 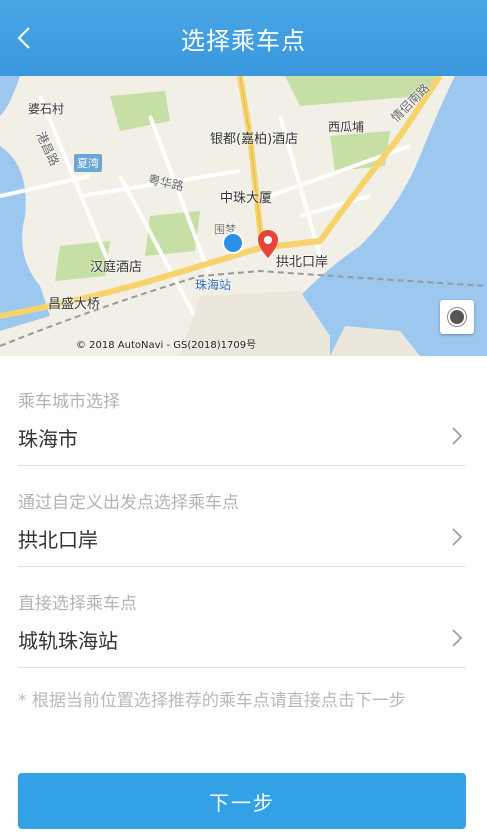 What do you see at coordinates (242, 617) in the screenshot?
I see `direct-pickup-row: 直接选择乘车点 城轨珠海站` at bounding box center [242, 617].